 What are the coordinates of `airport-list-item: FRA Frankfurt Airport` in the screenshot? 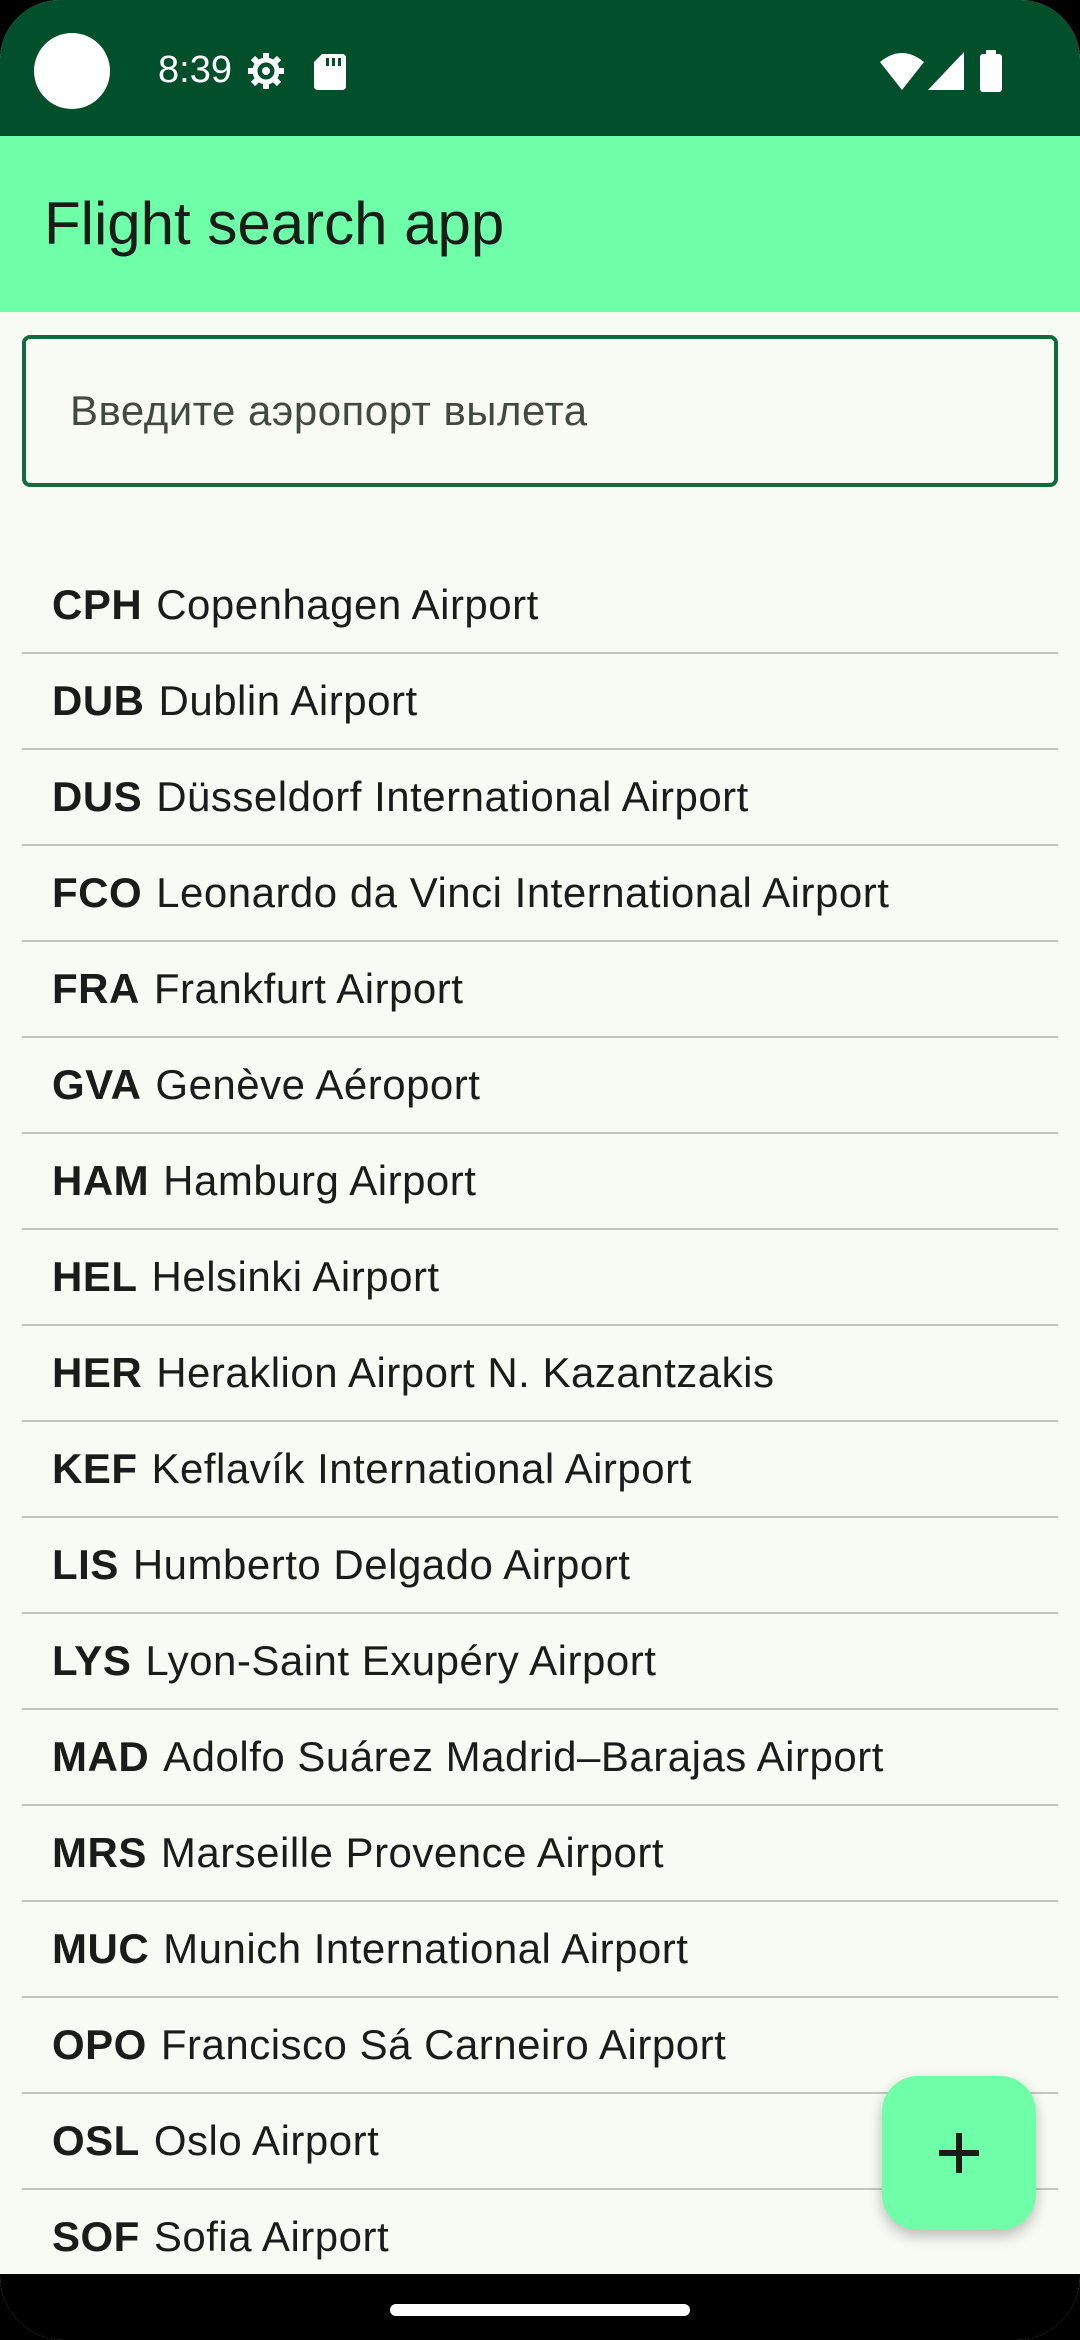 It's located at (540, 990).